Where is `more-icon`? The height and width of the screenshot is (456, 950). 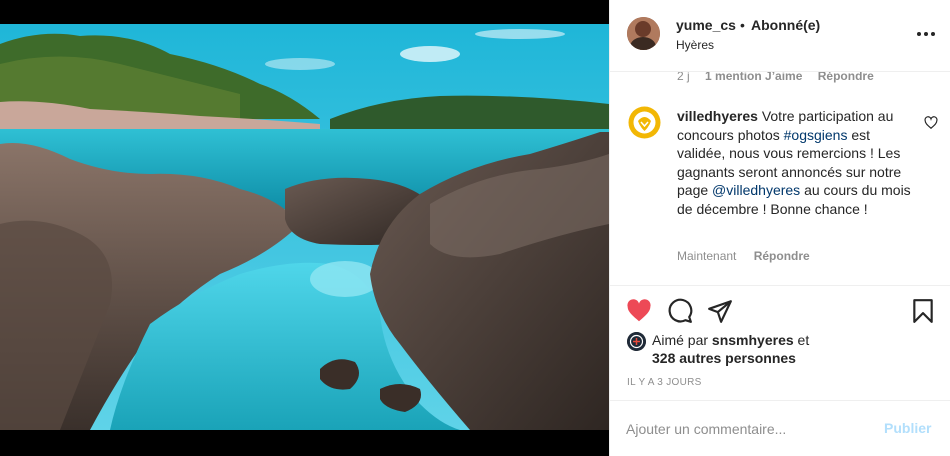 more-icon is located at coordinates (926, 34).